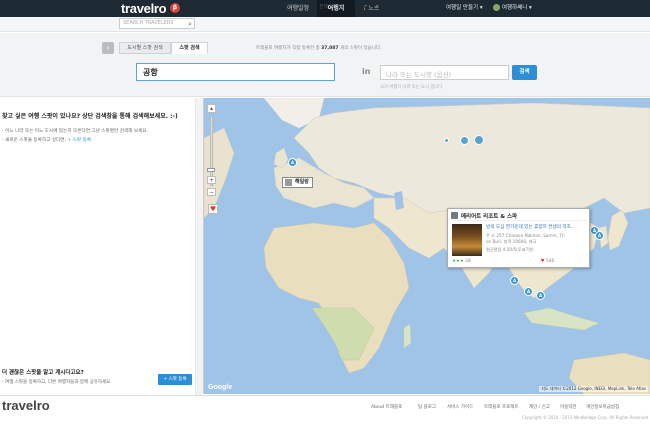 Image resolution: width=650 pixels, height=435 pixels. I want to click on rating-value: 4.20/5(투표7명), so click(518, 249).